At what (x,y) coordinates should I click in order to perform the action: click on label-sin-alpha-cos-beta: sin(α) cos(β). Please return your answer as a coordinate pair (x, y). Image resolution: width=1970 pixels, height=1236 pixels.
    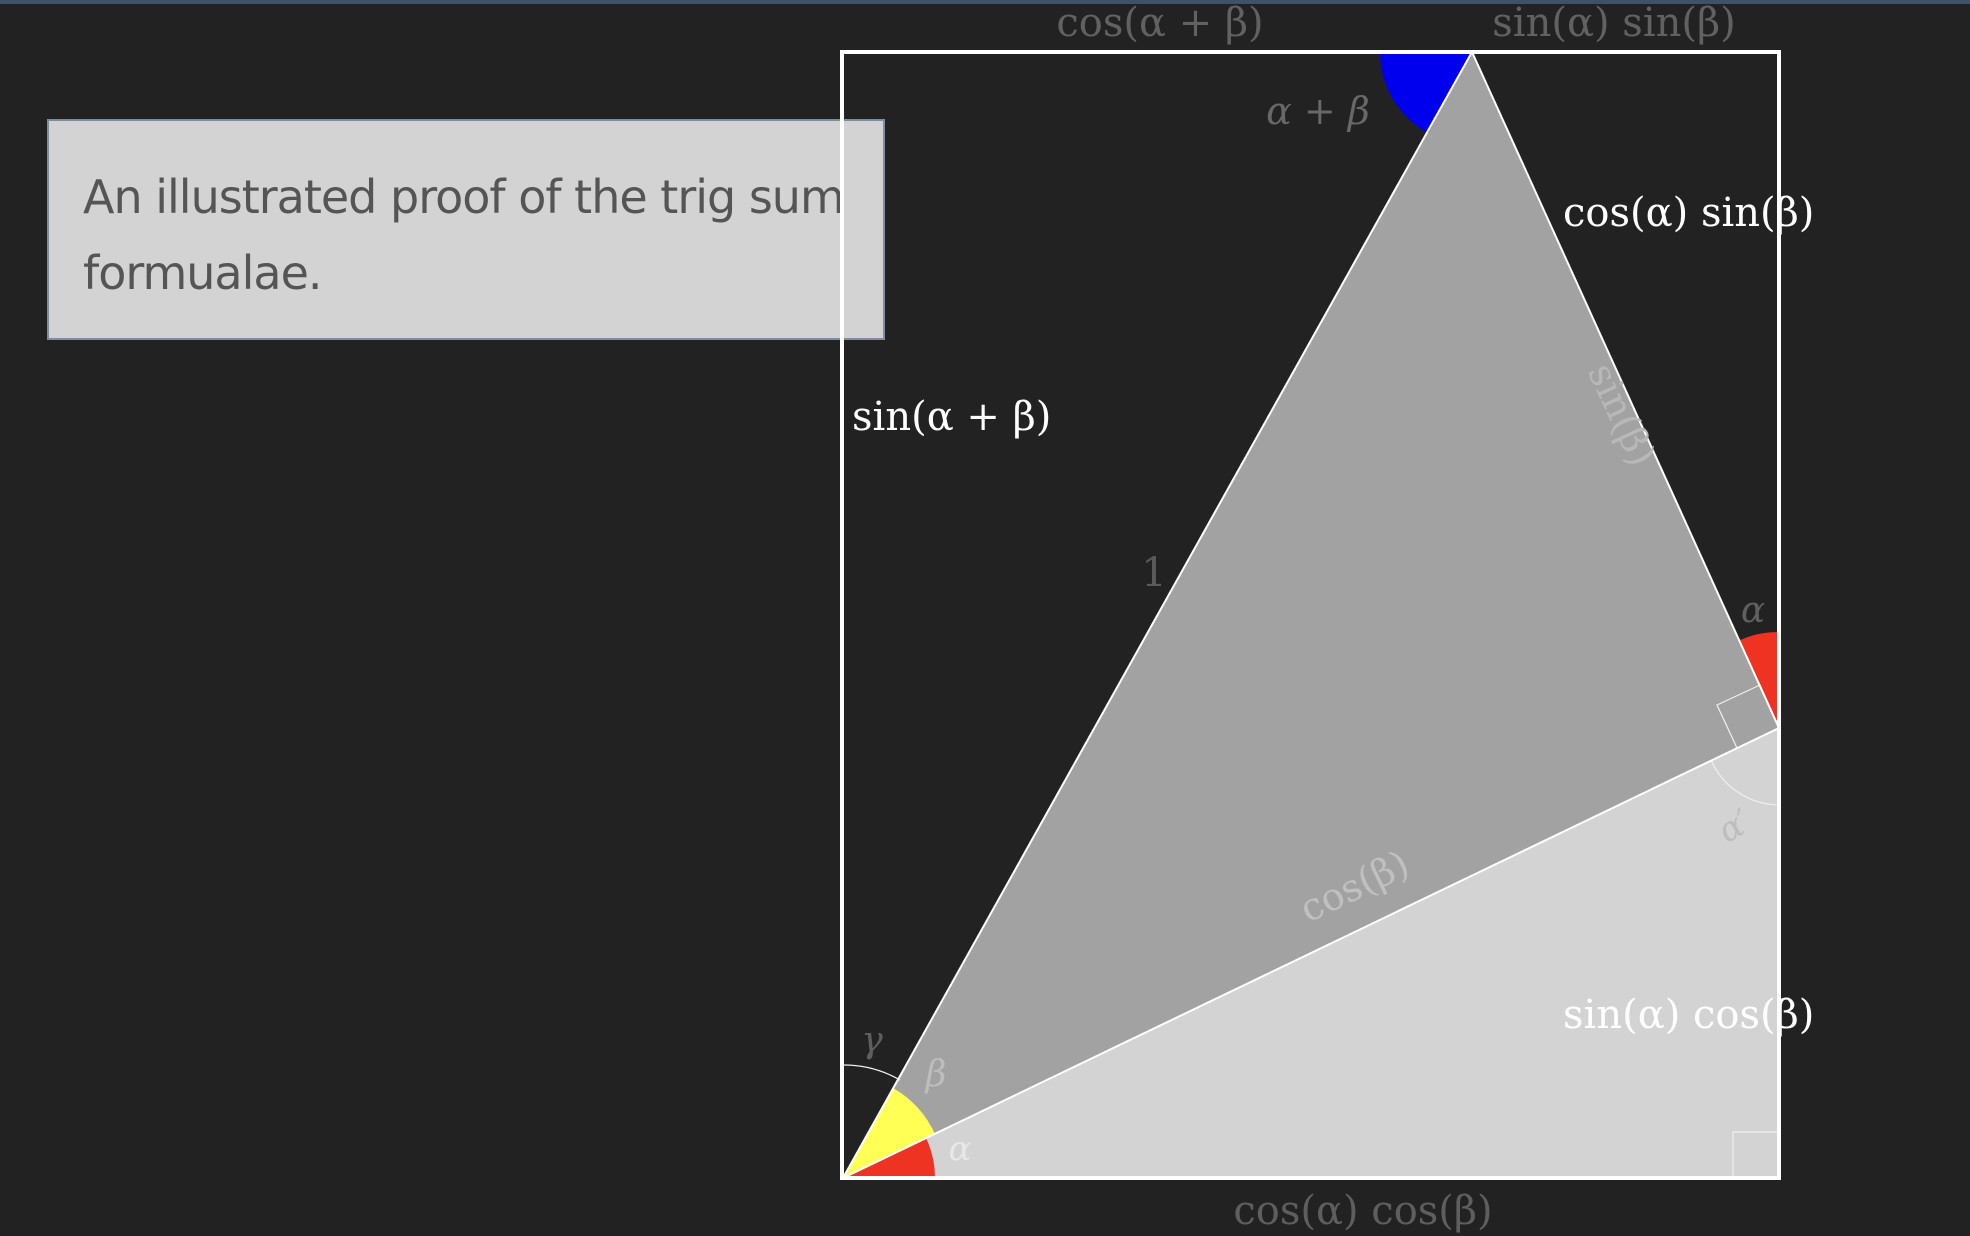
    Looking at the image, I should click on (1688, 1015).